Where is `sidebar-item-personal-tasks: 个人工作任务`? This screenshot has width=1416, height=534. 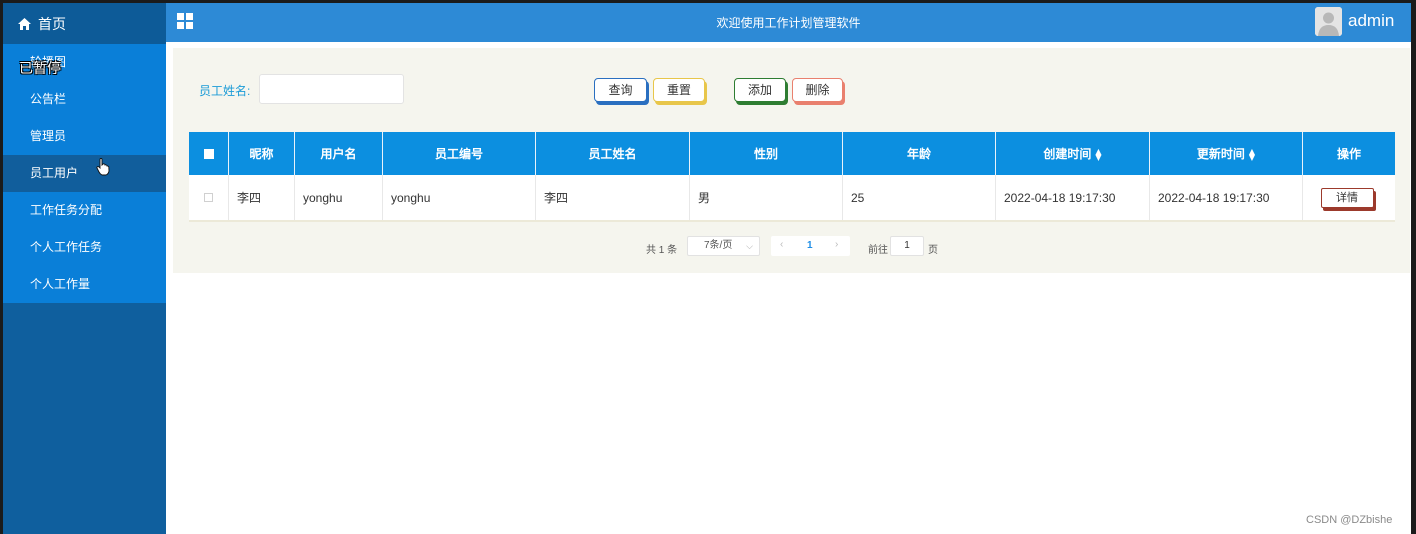
sidebar-item-personal-tasks: 个人工作任务 is located at coordinates (84, 247).